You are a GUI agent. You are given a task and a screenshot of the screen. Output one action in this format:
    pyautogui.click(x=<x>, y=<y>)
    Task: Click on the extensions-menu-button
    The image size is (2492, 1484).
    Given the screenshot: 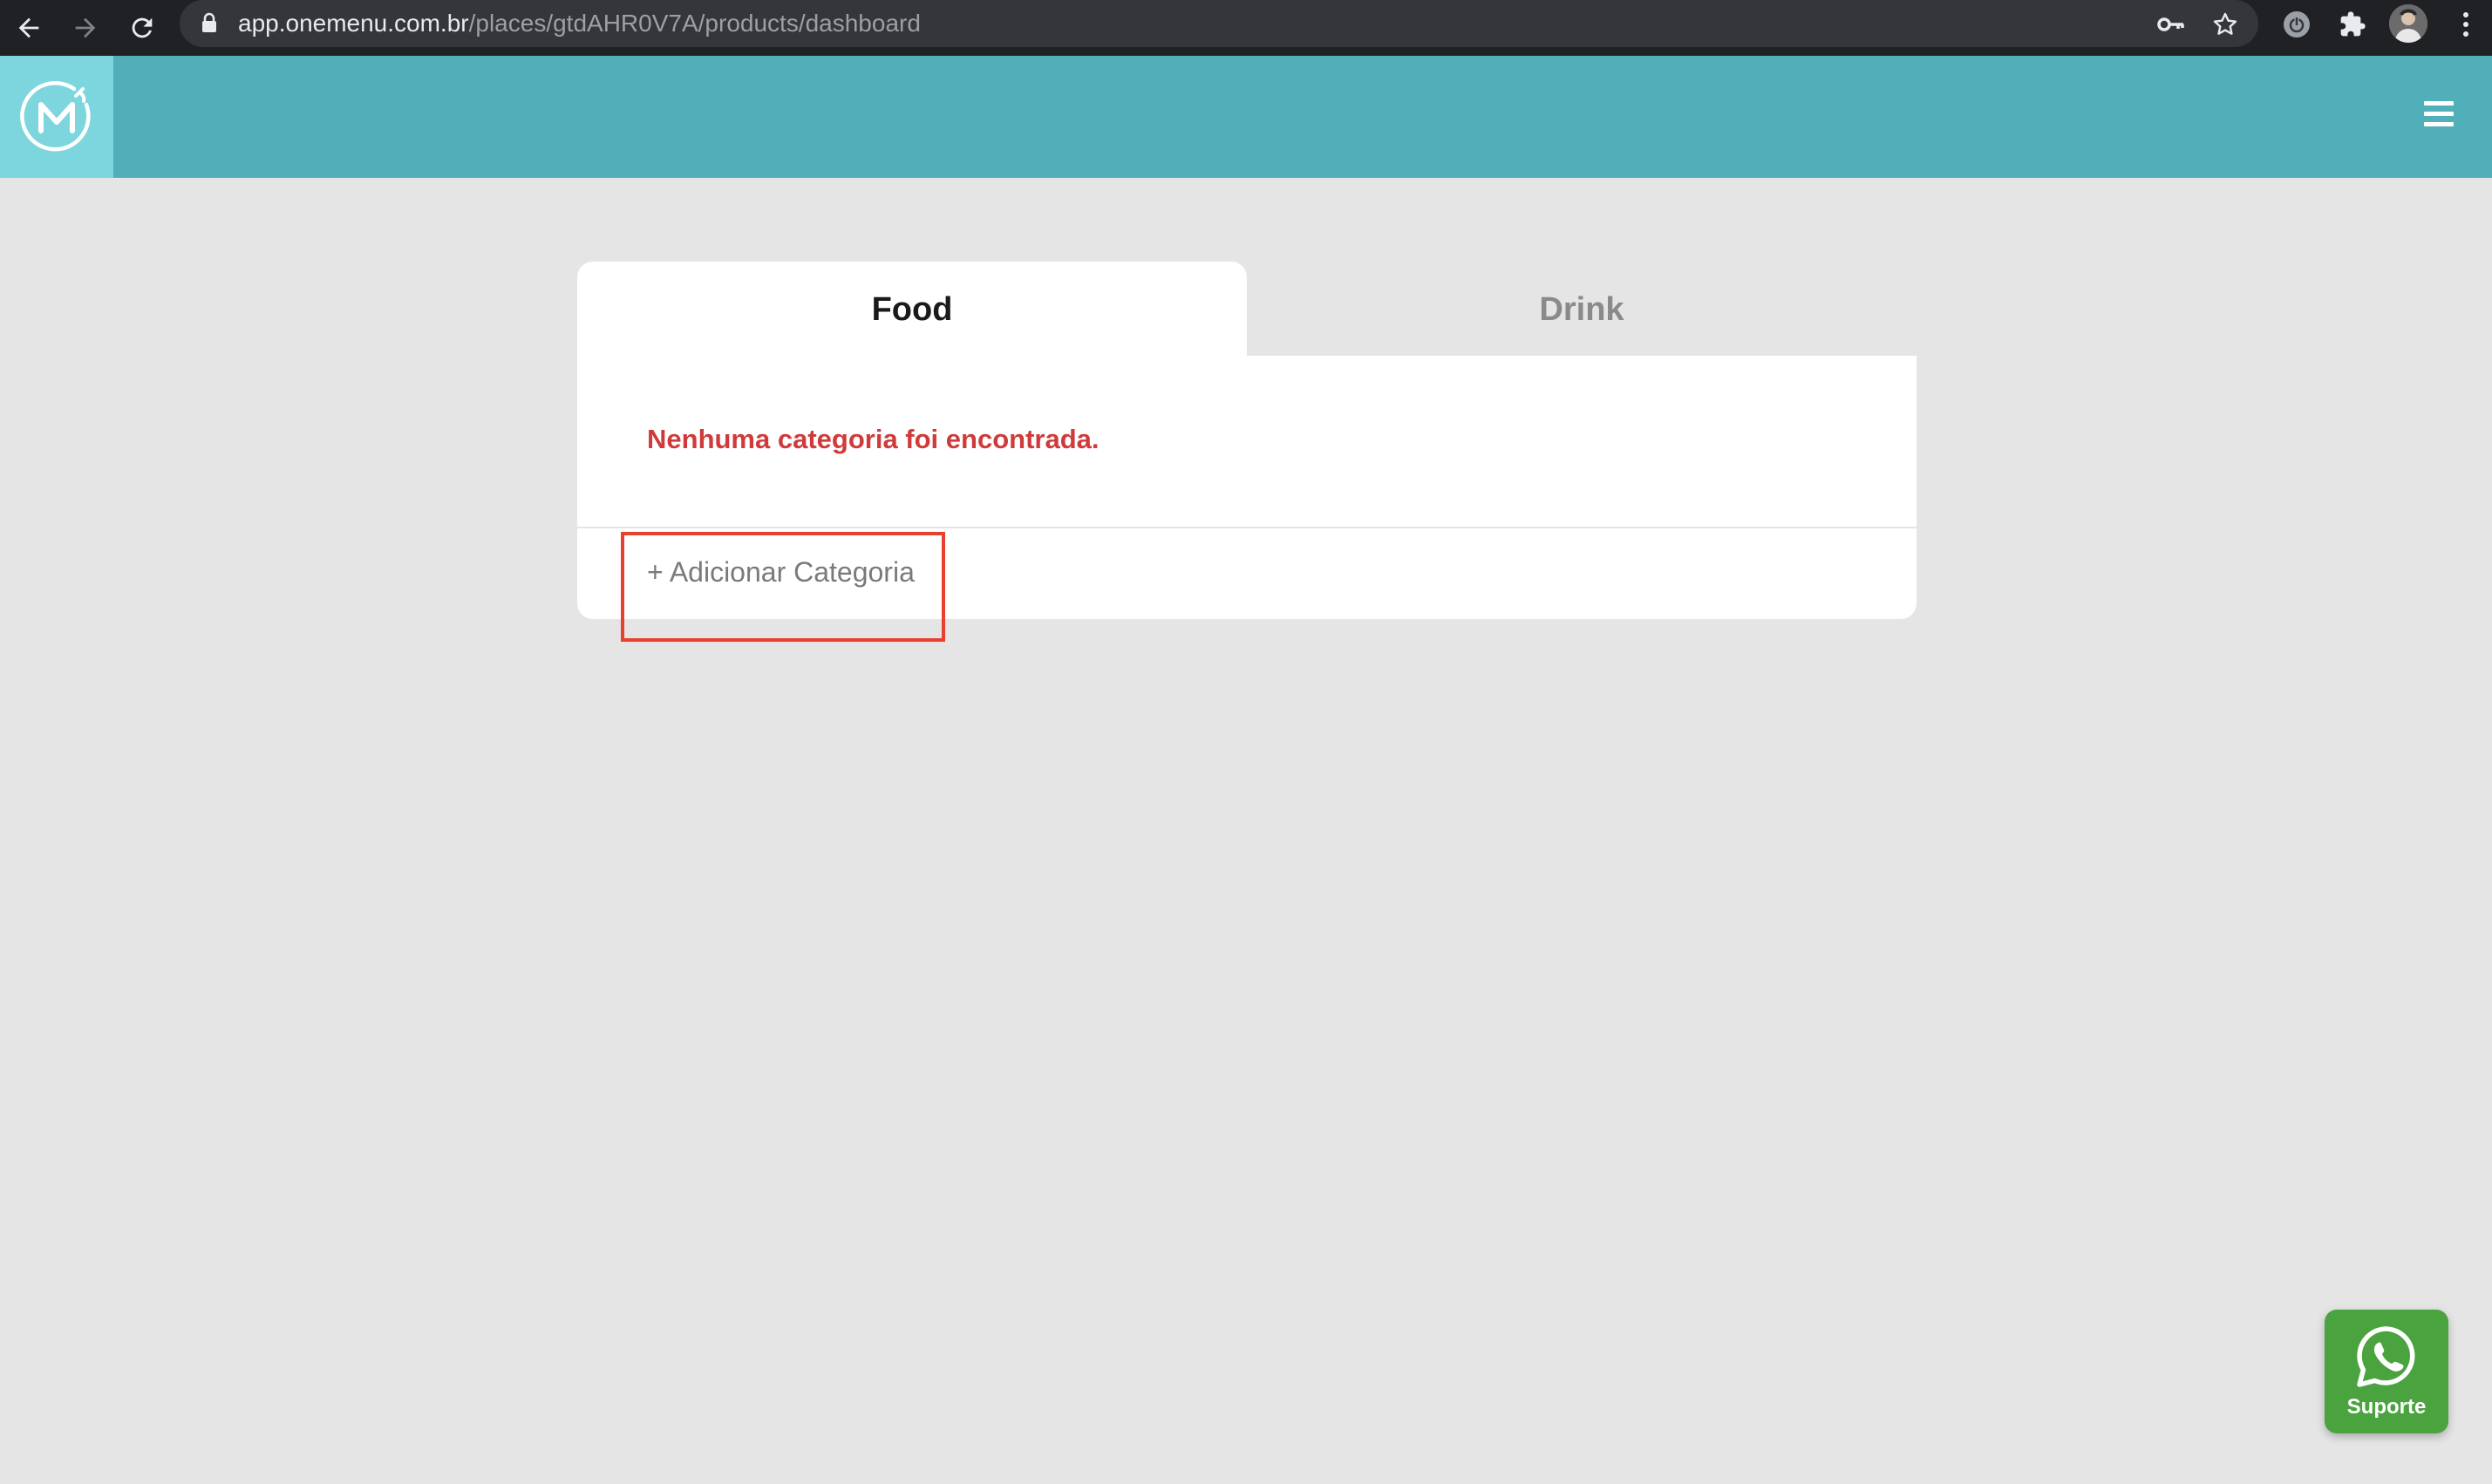 What is the action you would take?
    pyautogui.click(x=2352, y=24)
    